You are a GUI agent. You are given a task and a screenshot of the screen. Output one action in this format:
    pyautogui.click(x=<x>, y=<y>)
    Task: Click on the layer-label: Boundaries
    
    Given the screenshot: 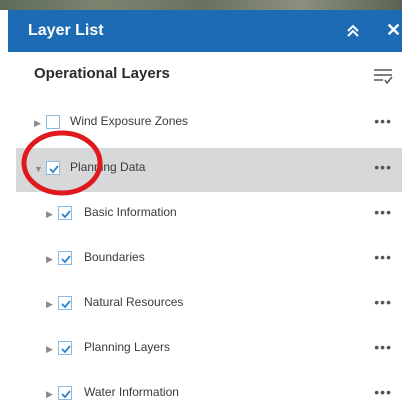 What is the action you would take?
    pyautogui.click(x=114, y=257)
    